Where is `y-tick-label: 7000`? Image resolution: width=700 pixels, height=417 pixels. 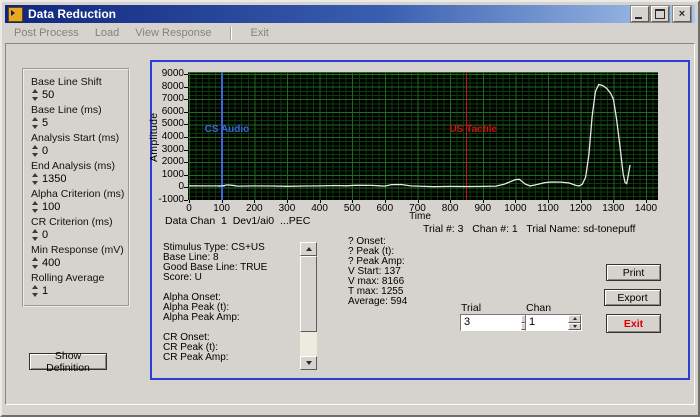 y-tick-label: 7000 is located at coordinates (172, 99).